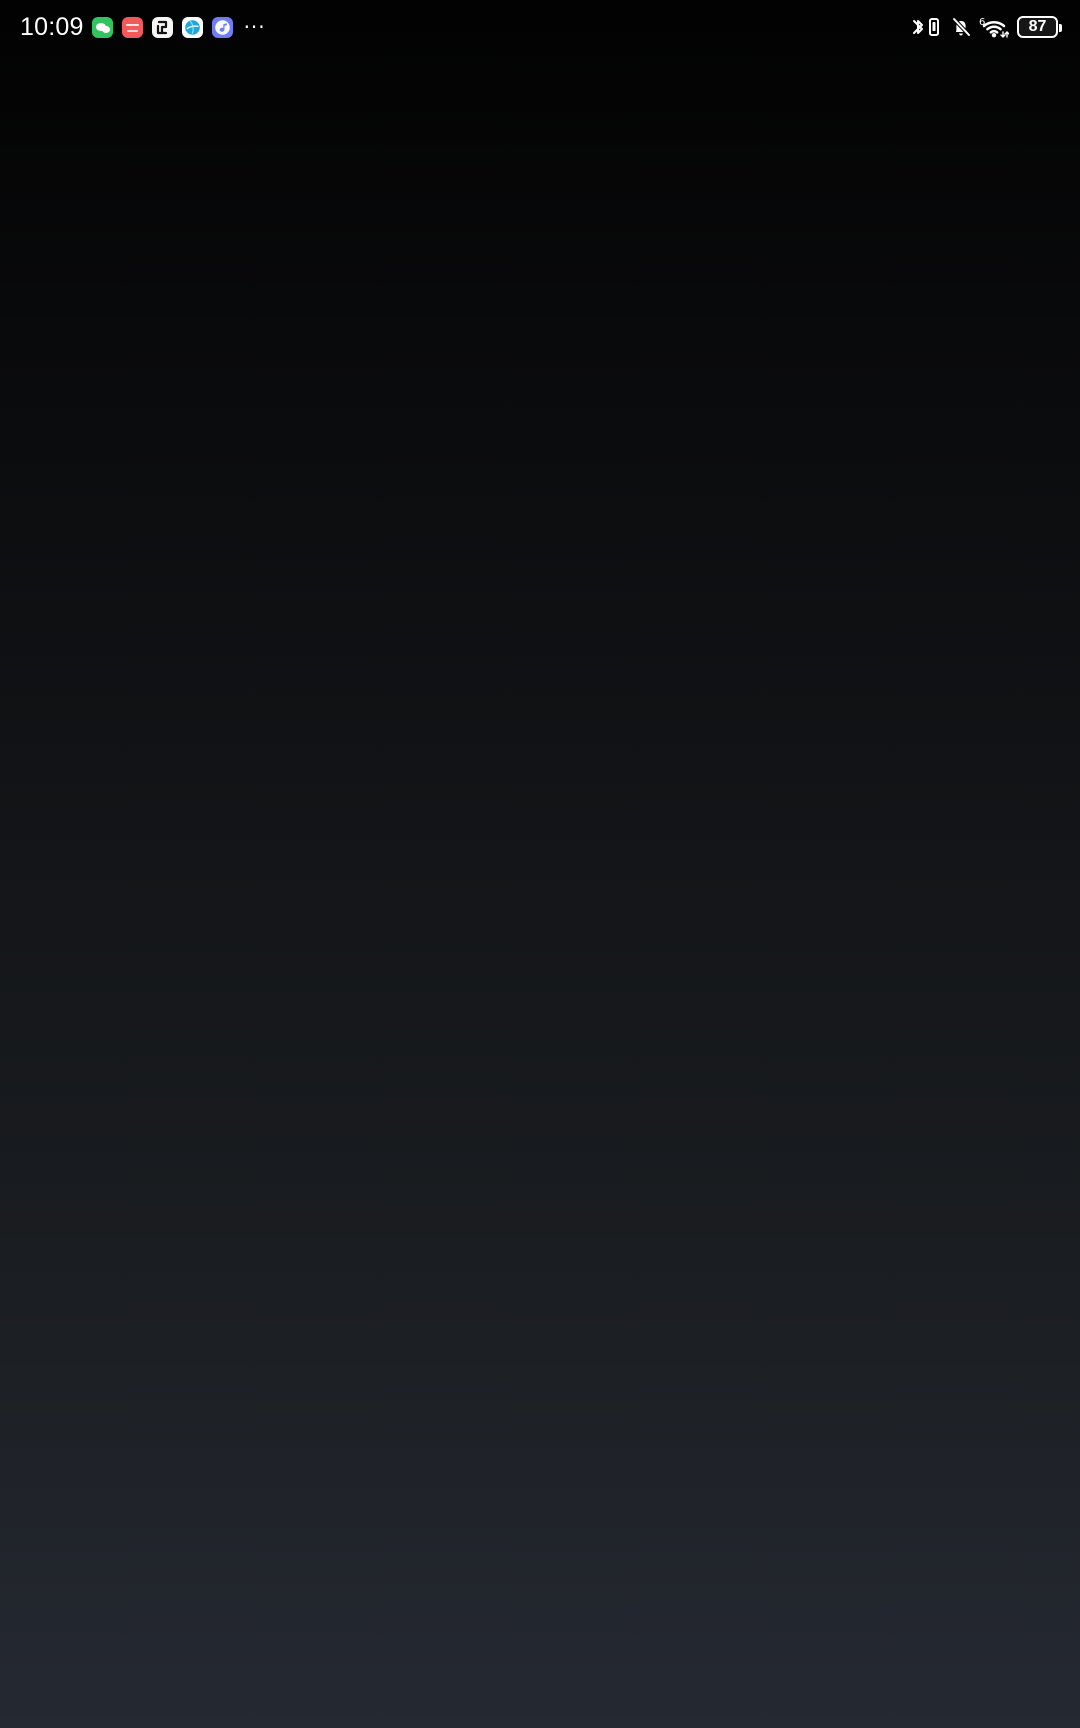  What do you see at coordinates (132, 27) in the screenshot?
I see `shopping-app-icon` at bounding box center [132, 27].